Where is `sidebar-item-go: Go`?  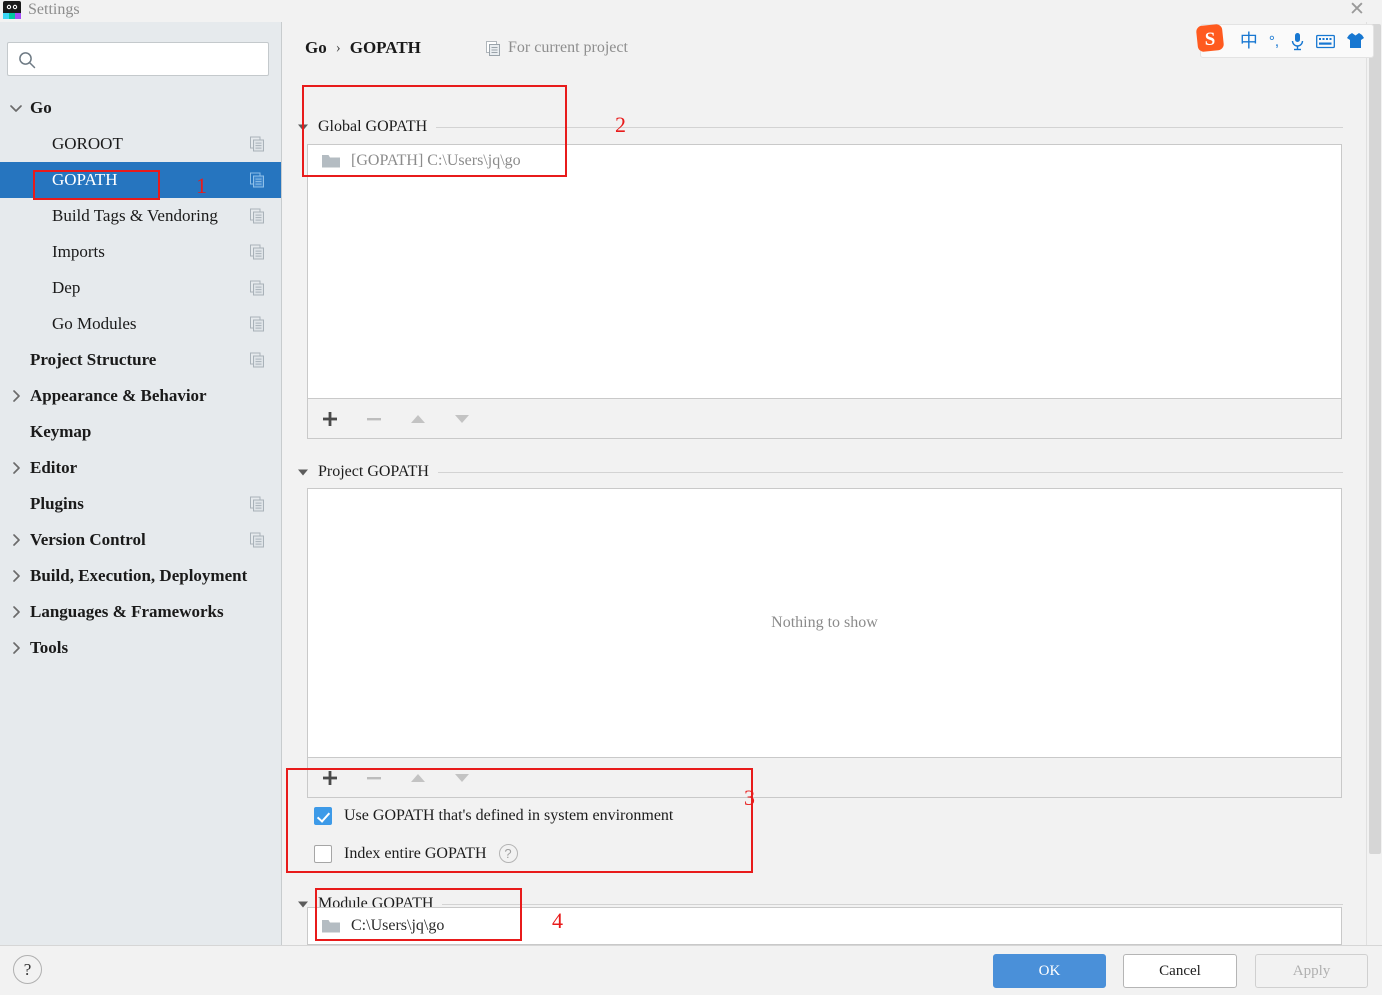
sidebar-item-go: Go is located at coordinates (140, 108).